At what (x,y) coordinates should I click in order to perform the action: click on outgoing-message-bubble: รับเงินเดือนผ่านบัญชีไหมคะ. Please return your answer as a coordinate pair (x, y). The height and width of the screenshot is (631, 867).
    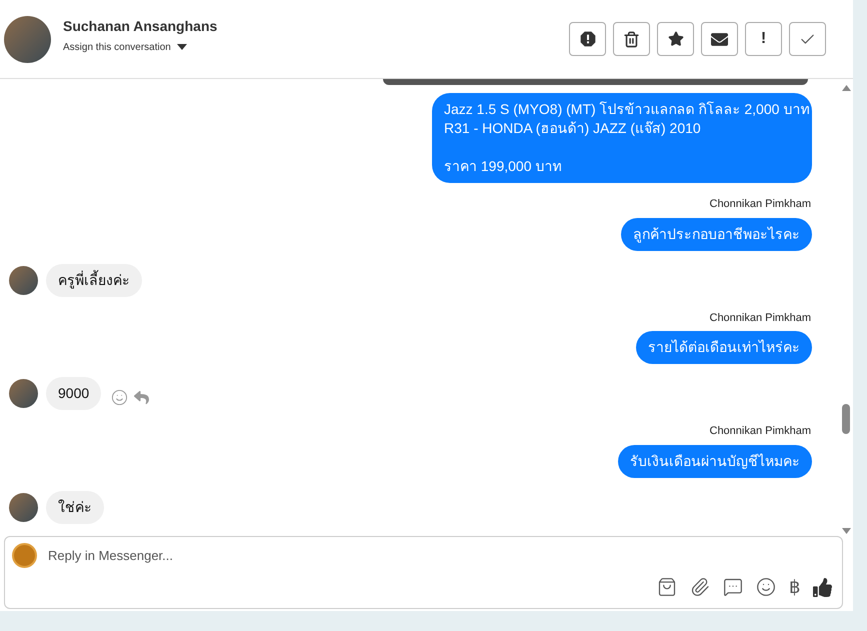
    Looking at the image, I should click on (715, 461).